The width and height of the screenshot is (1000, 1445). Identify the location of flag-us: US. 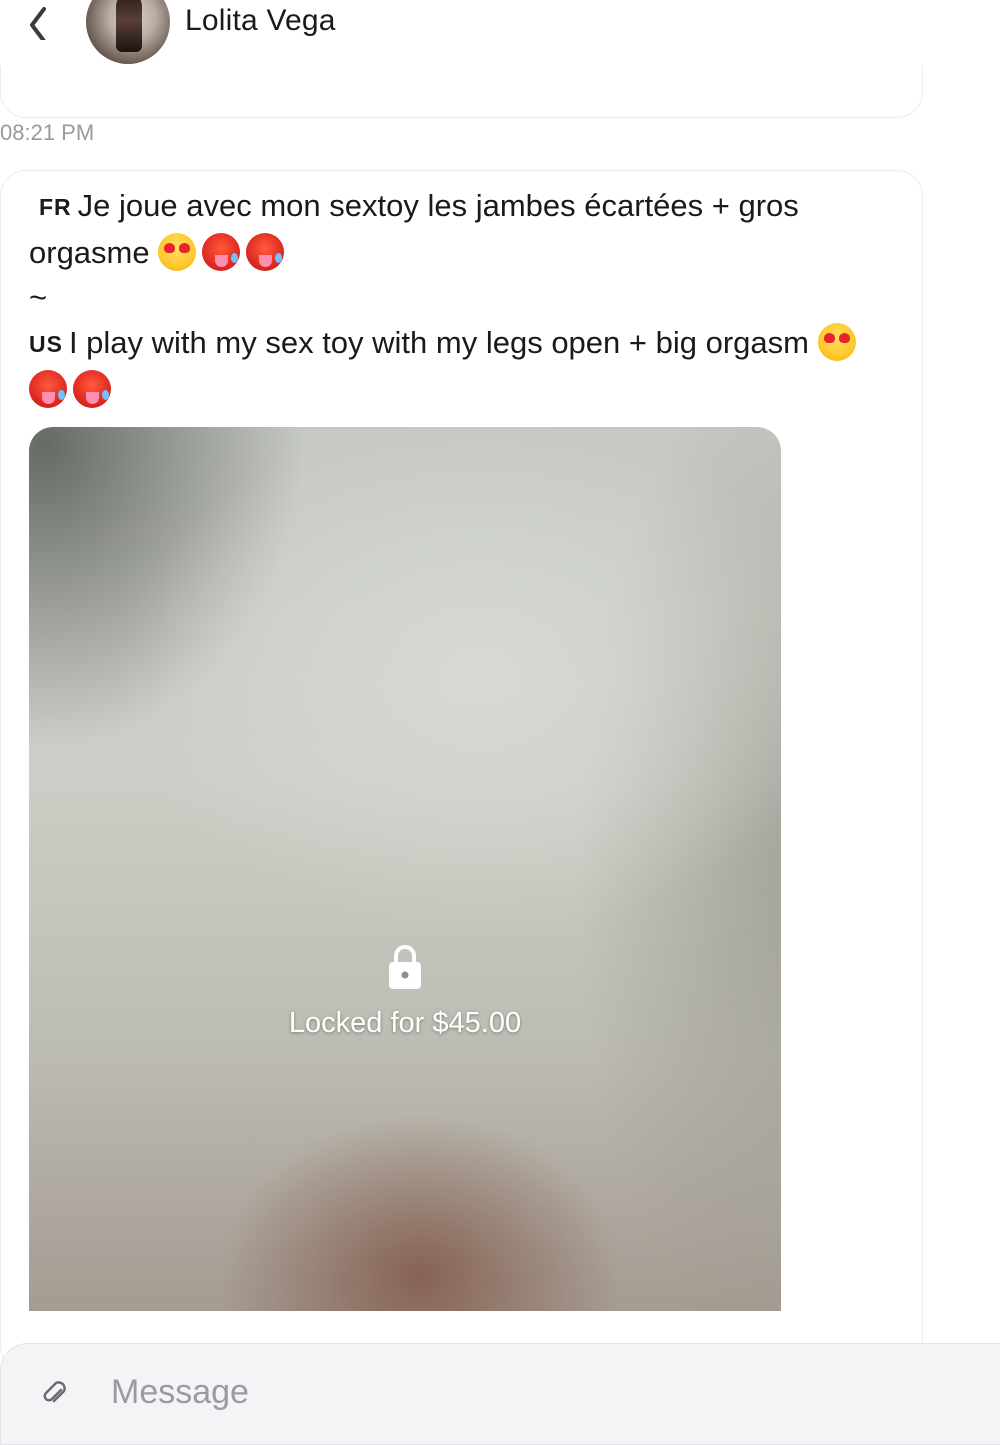
(46, 344).